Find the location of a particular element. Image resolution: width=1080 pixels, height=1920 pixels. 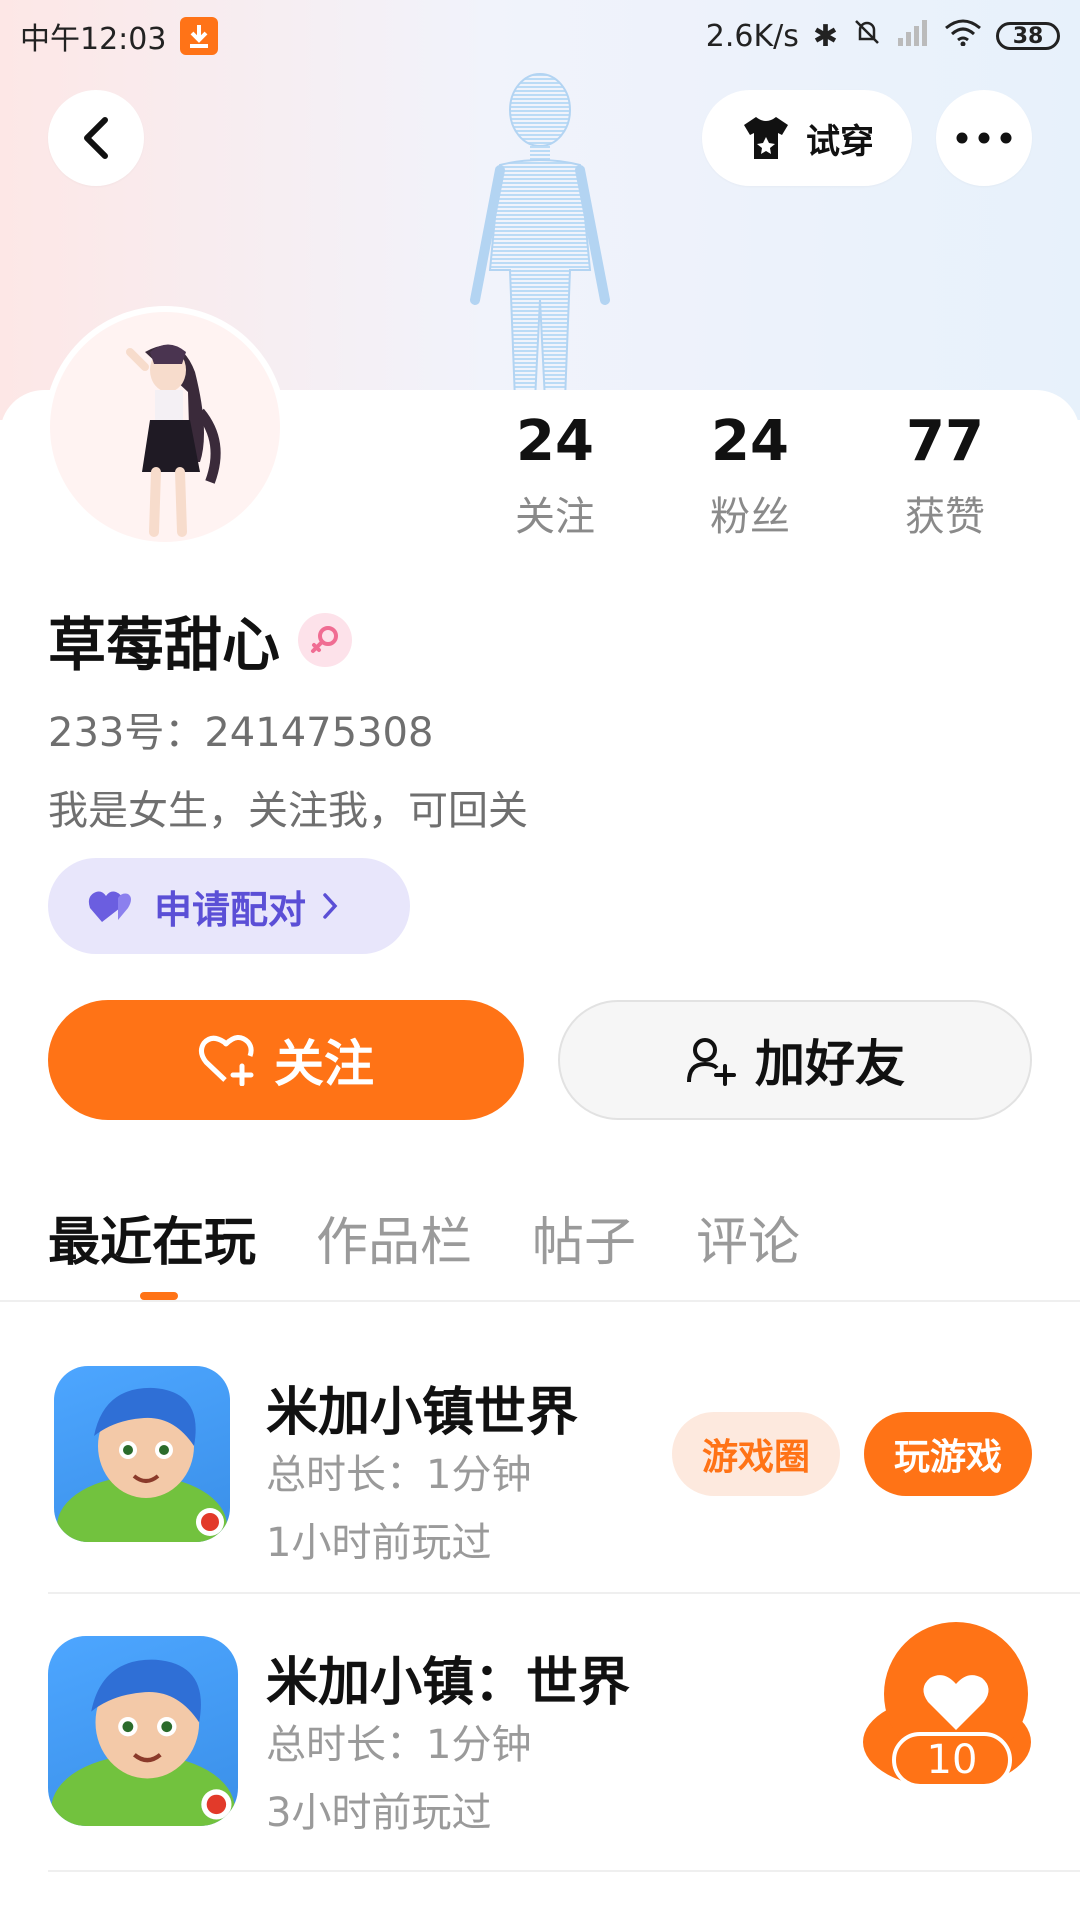

back-button is located at coordinates (96, 138).